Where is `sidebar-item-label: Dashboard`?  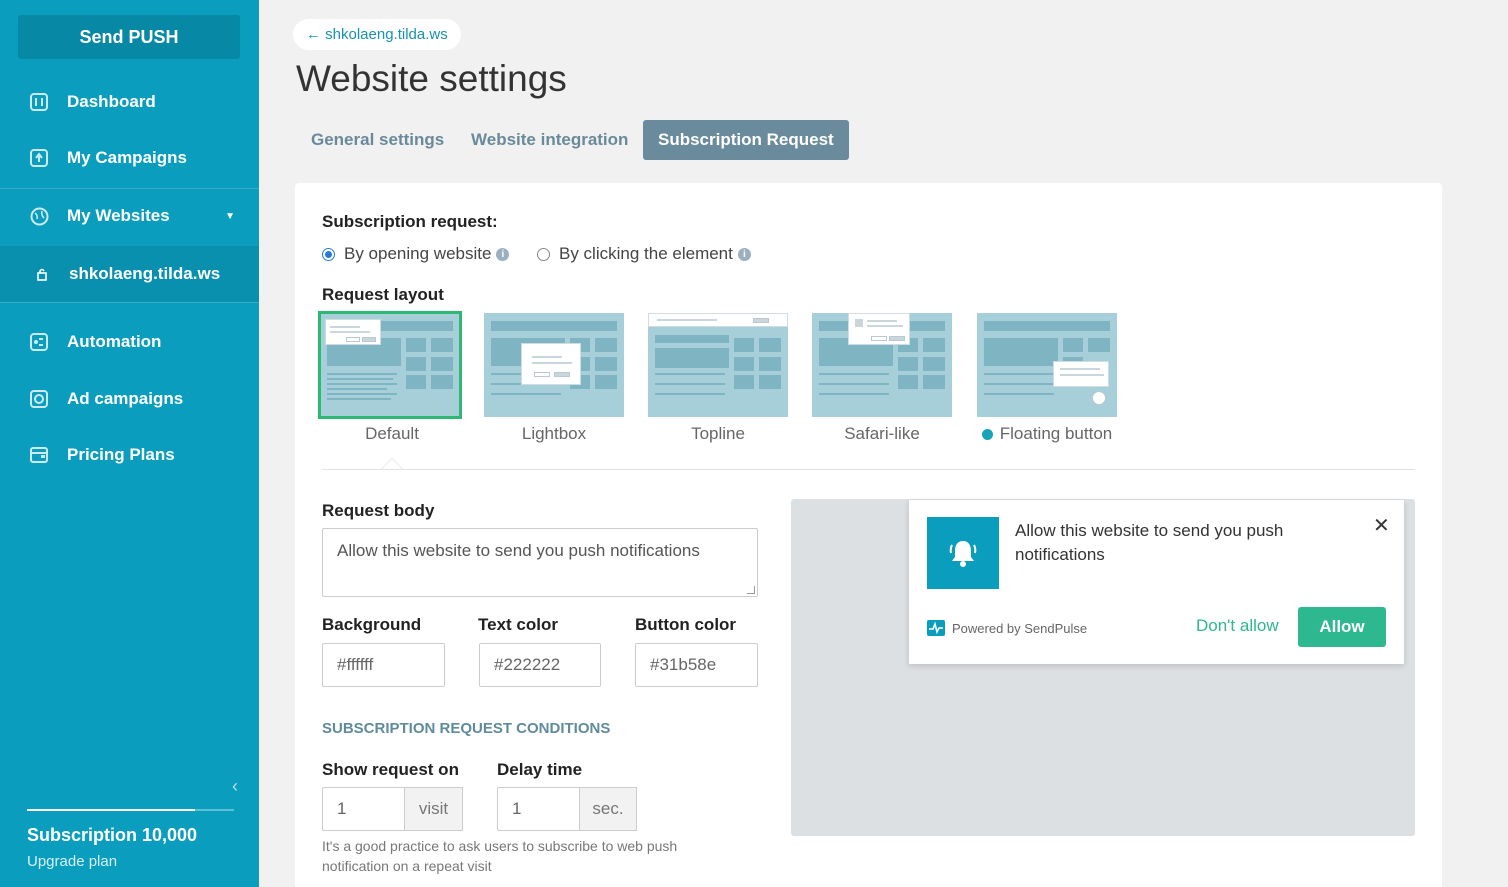
sidebar-item-label: Dashboard is located at coordinates (111, 101).